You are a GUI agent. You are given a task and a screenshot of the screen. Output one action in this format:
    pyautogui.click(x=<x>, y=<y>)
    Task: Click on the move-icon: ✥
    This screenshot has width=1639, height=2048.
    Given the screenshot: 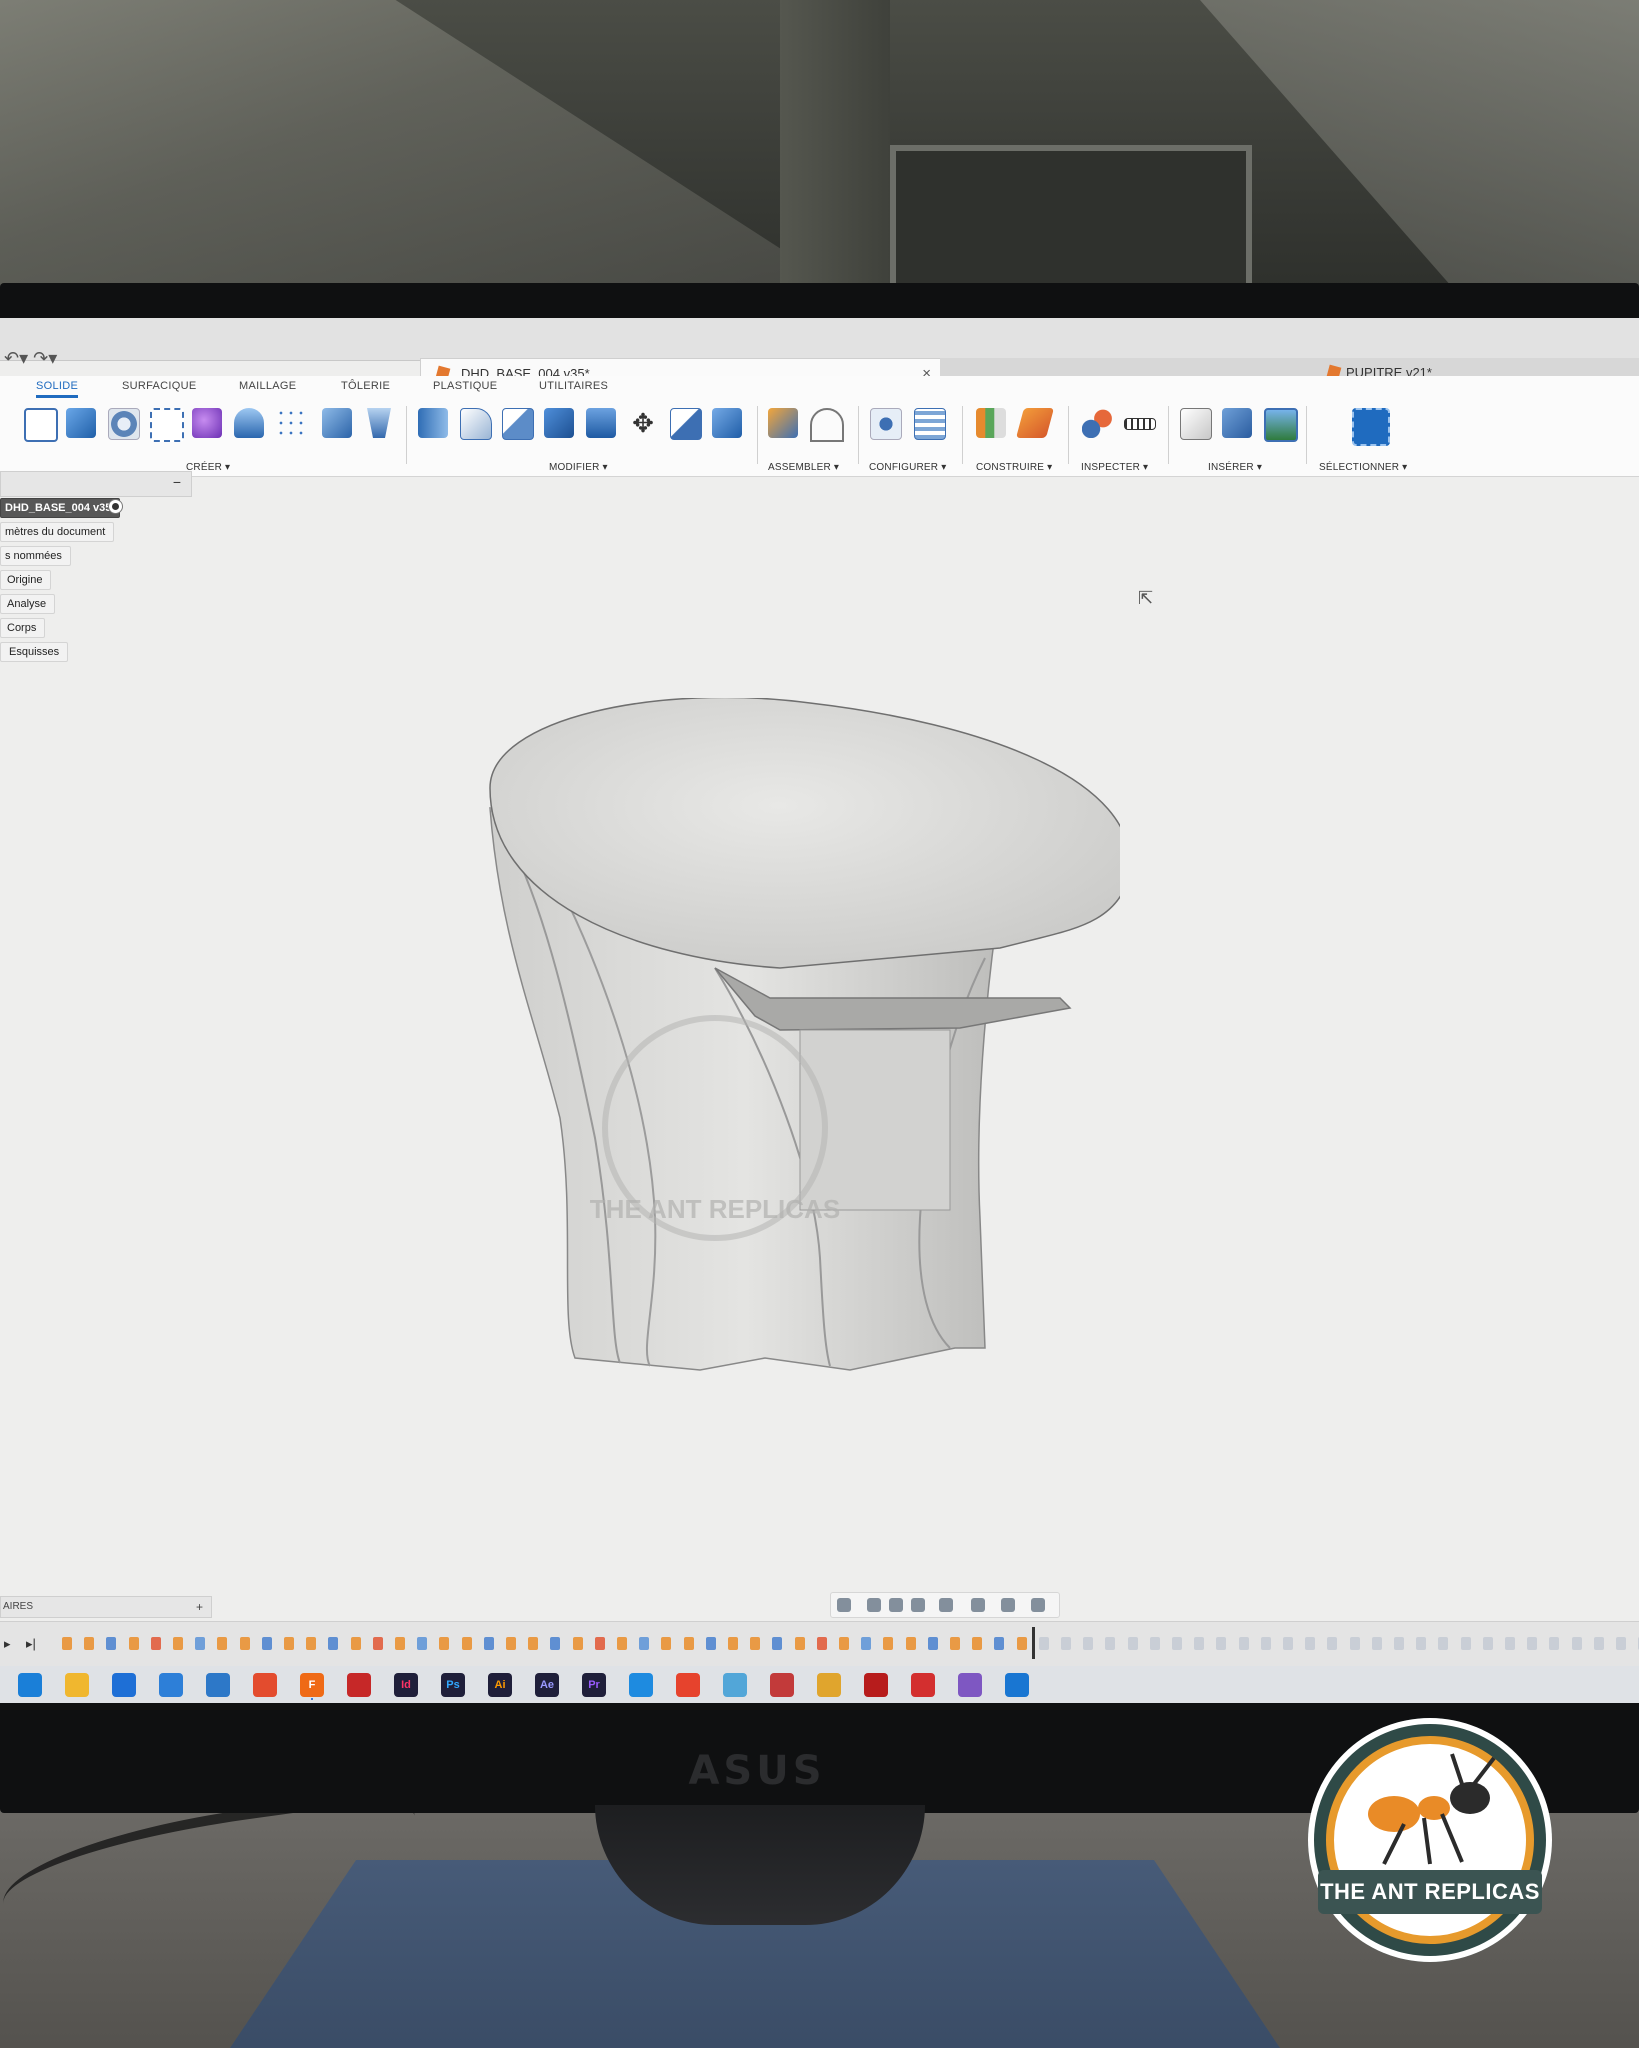 What is the action you would take?
    pyautogui.click(x=643, y=423)
    